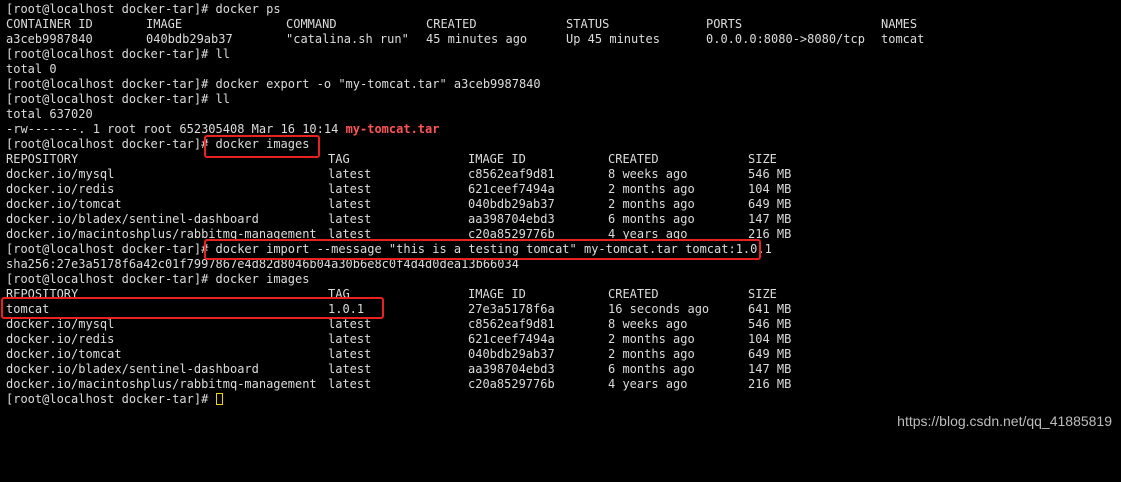 This screenshot has height=482, width=1121. What do you see at coordinates (588, 24) in the screenshot?
I see `ps-header-status: STATUS` at bounding box center [588, 24].